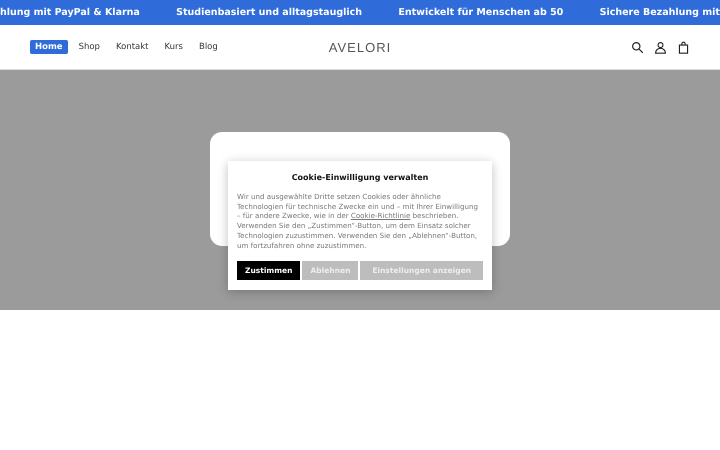 The height and width of the screenshot is (450, 720). What do you see at coordinates (174, 47) in the screenshot?
I see `nav-link: Kurs` at bounding box center [174, 47].